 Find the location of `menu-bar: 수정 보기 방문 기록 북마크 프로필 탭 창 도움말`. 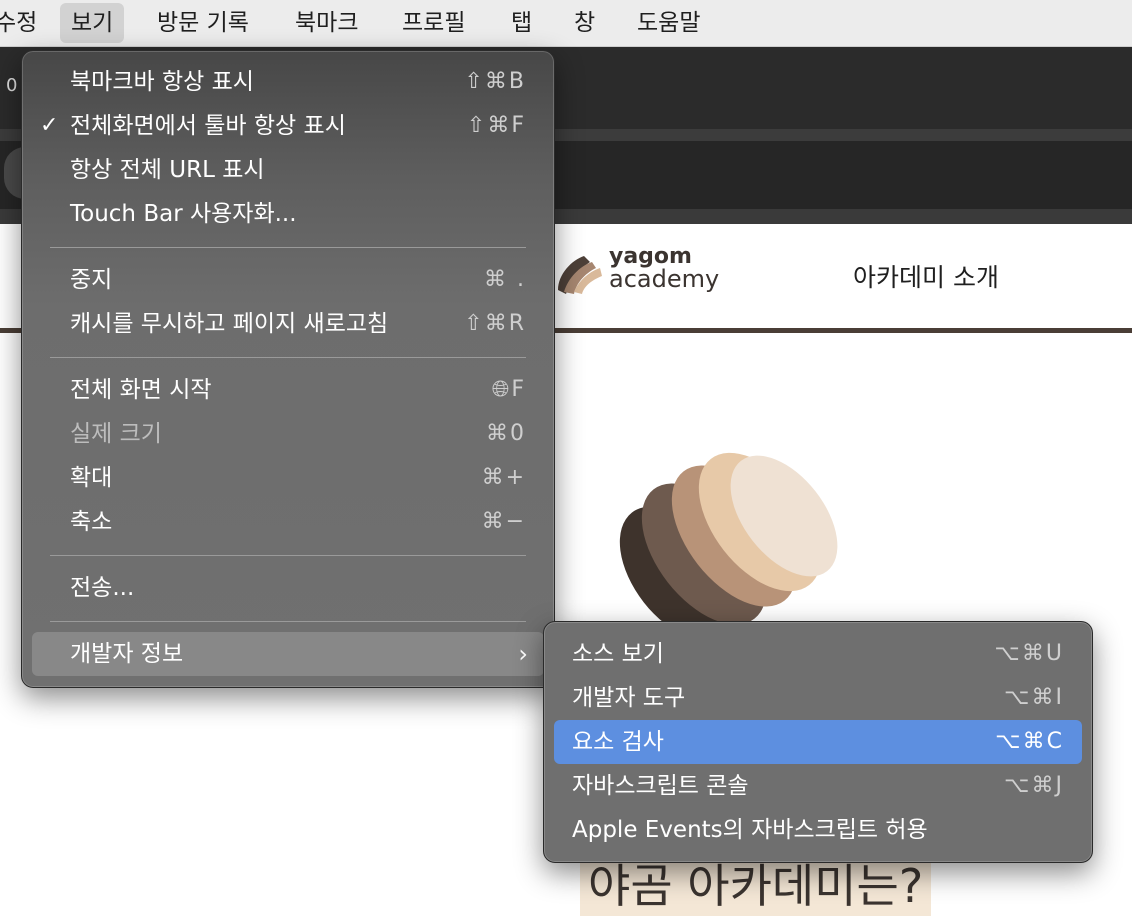

menu-bar: 수정 보기 방문 기록 북마크 프로필 탭 창 도움말 is located at coordinates (566, 23).